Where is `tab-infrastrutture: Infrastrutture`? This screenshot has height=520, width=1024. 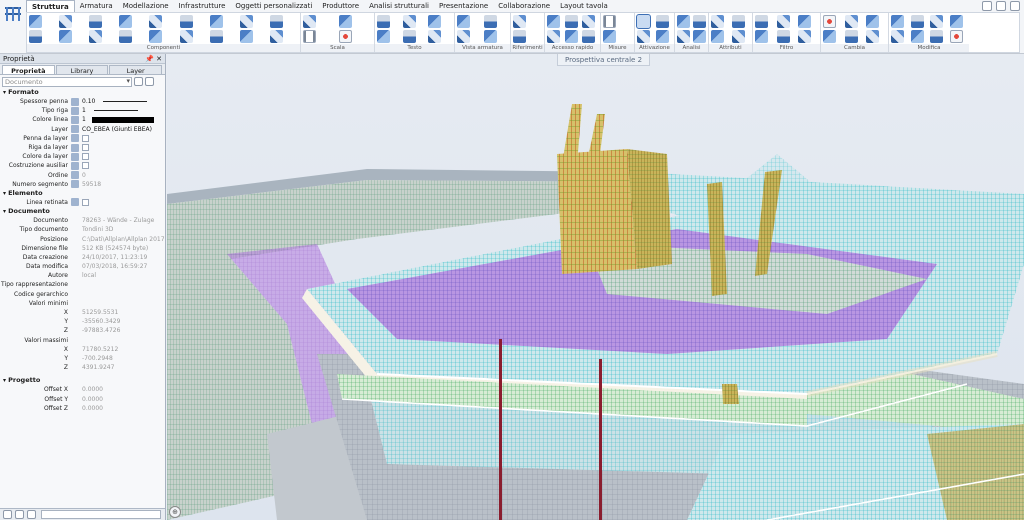 tab-infrastrutture: Infrastrutture is located at coordinates (202, 6).